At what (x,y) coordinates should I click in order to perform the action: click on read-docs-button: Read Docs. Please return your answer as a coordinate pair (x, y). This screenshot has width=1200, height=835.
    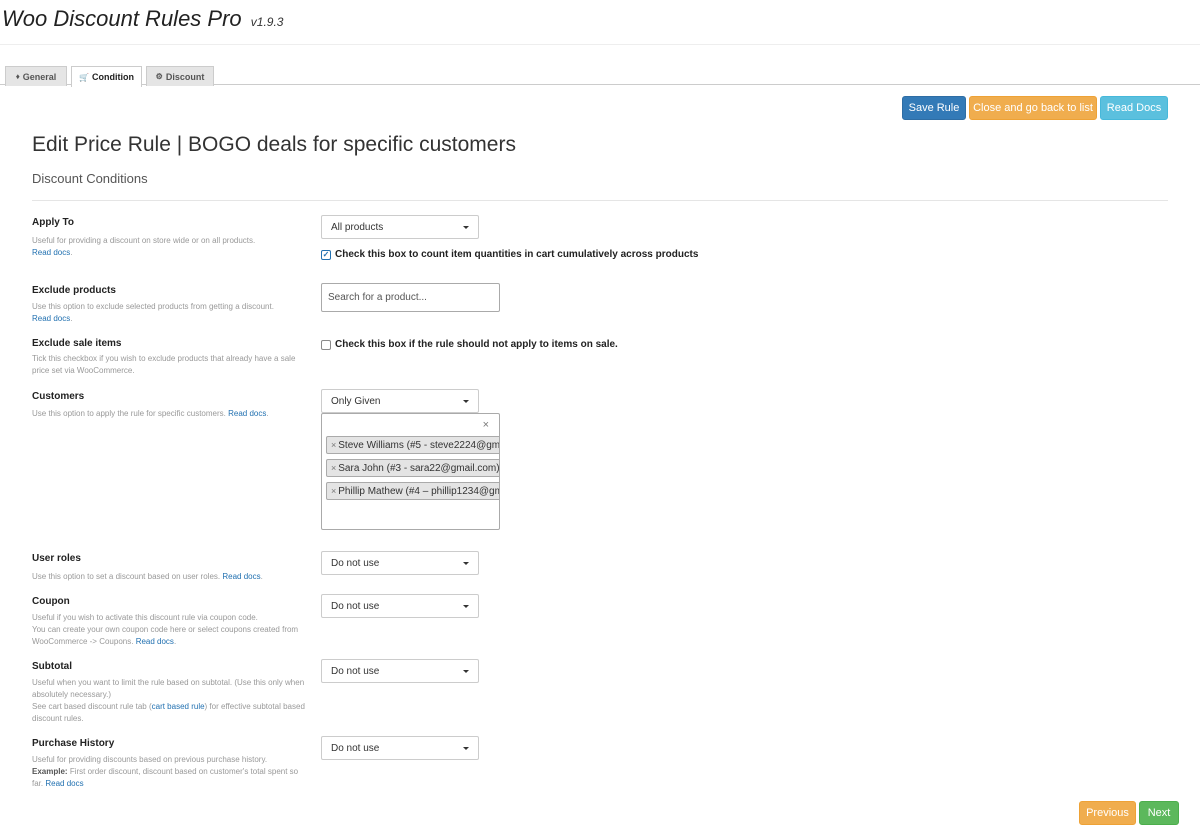
    Looking at the image, I should click on (1134, 108).